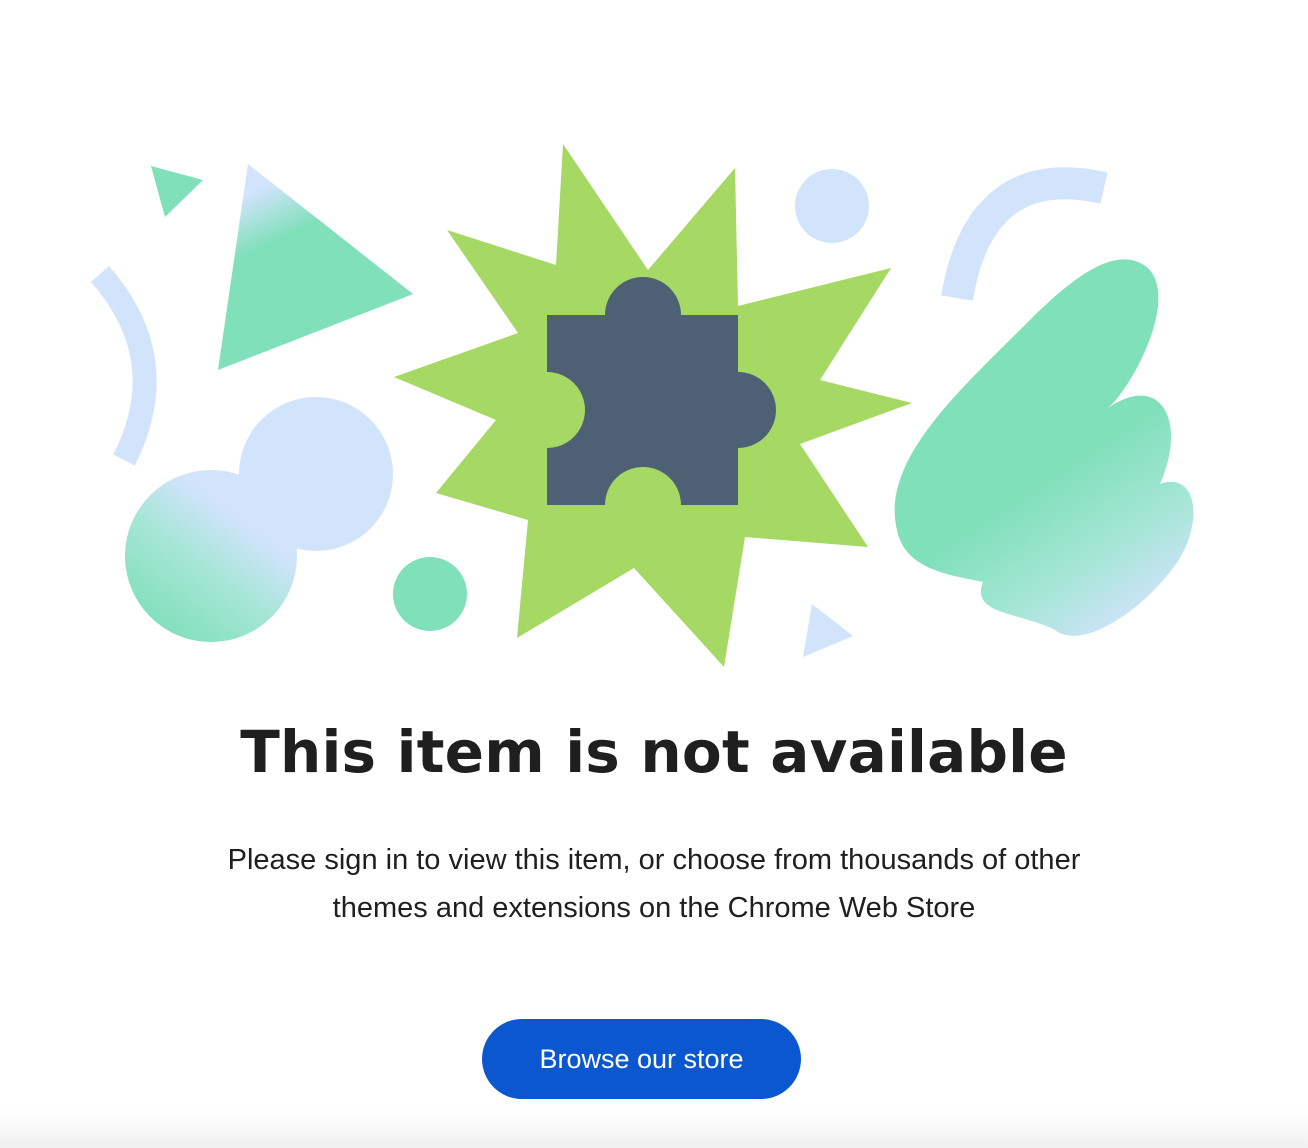 This screenshot has height=1148, width=1308. What do you see at coordinates (1044, 447) in the screenshot?
I see `wavy-blob-shape` at bounding box center [1044, 447].